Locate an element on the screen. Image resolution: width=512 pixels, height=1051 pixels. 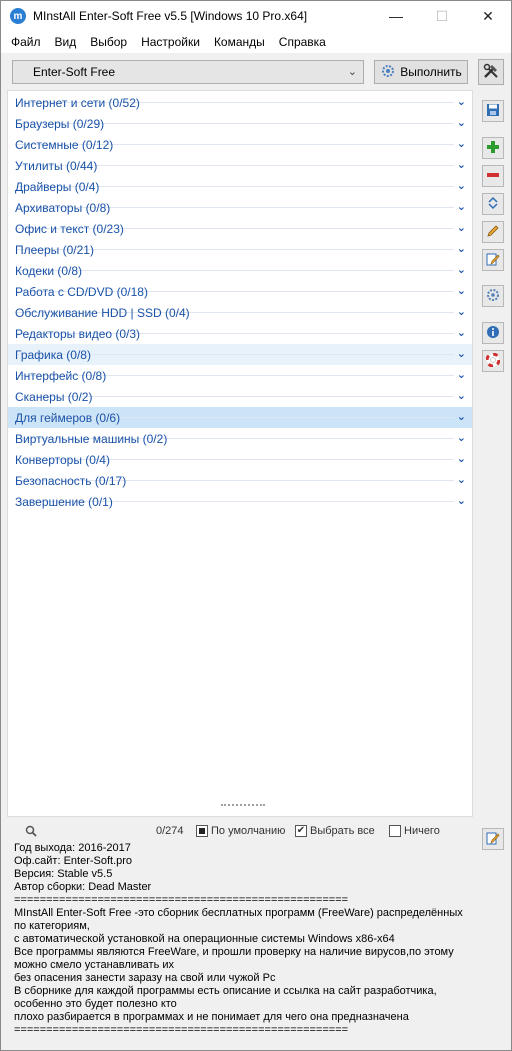
menu-bar: Файл Вид Выбор Настройки Команды Справка is located at coordinates (256, 42).